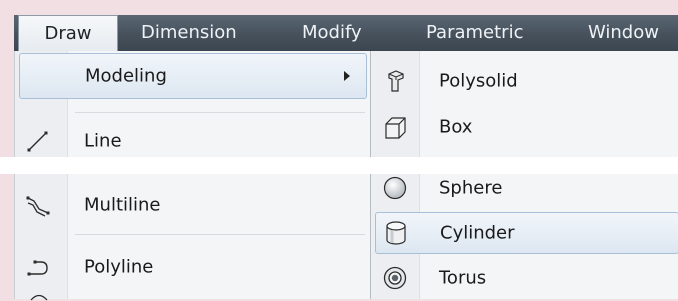 Image resolution: width=678 pixels, height=301 pixels. What do you see at coordinates (103, 141) in the screenshot?
I see `menu-item-label: Line` at bounding box center [103, 141].